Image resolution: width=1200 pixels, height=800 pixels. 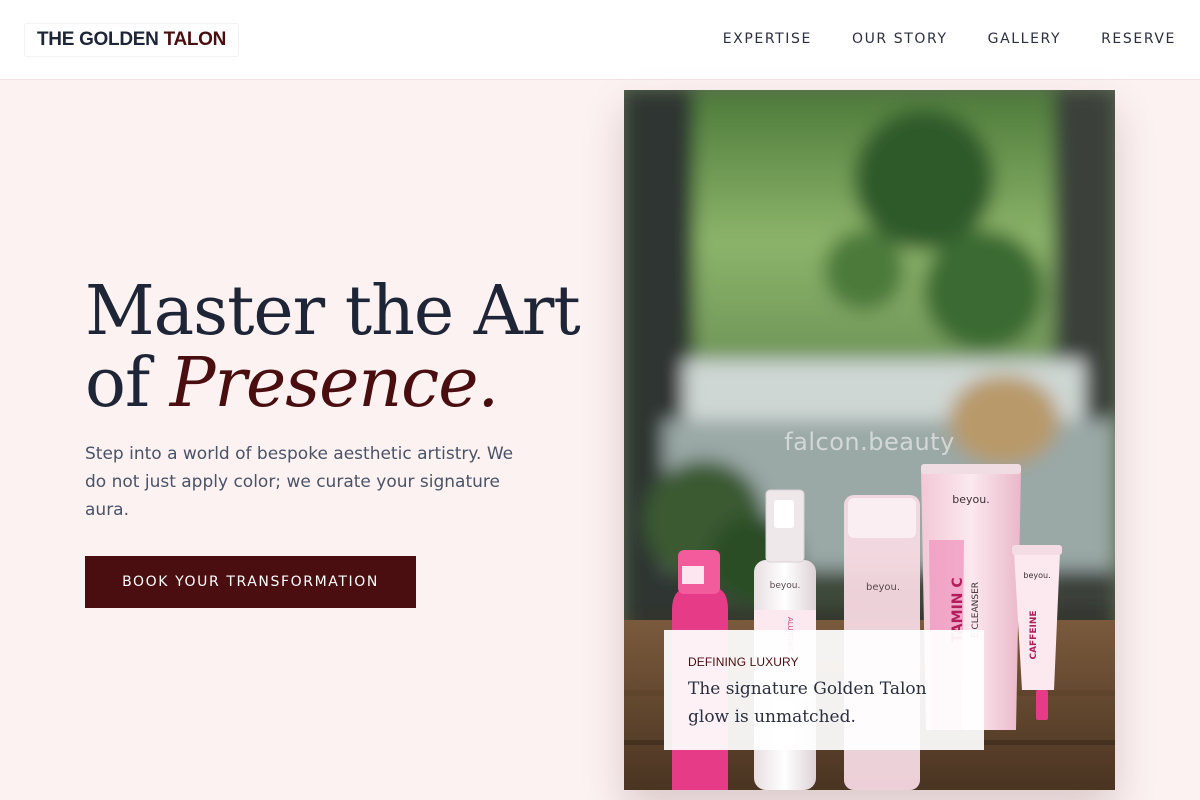 What do you see at coordinates (127, 383) in the screenshot?
I see `hero-title-prefix: of` at bounding box center [127, 383].